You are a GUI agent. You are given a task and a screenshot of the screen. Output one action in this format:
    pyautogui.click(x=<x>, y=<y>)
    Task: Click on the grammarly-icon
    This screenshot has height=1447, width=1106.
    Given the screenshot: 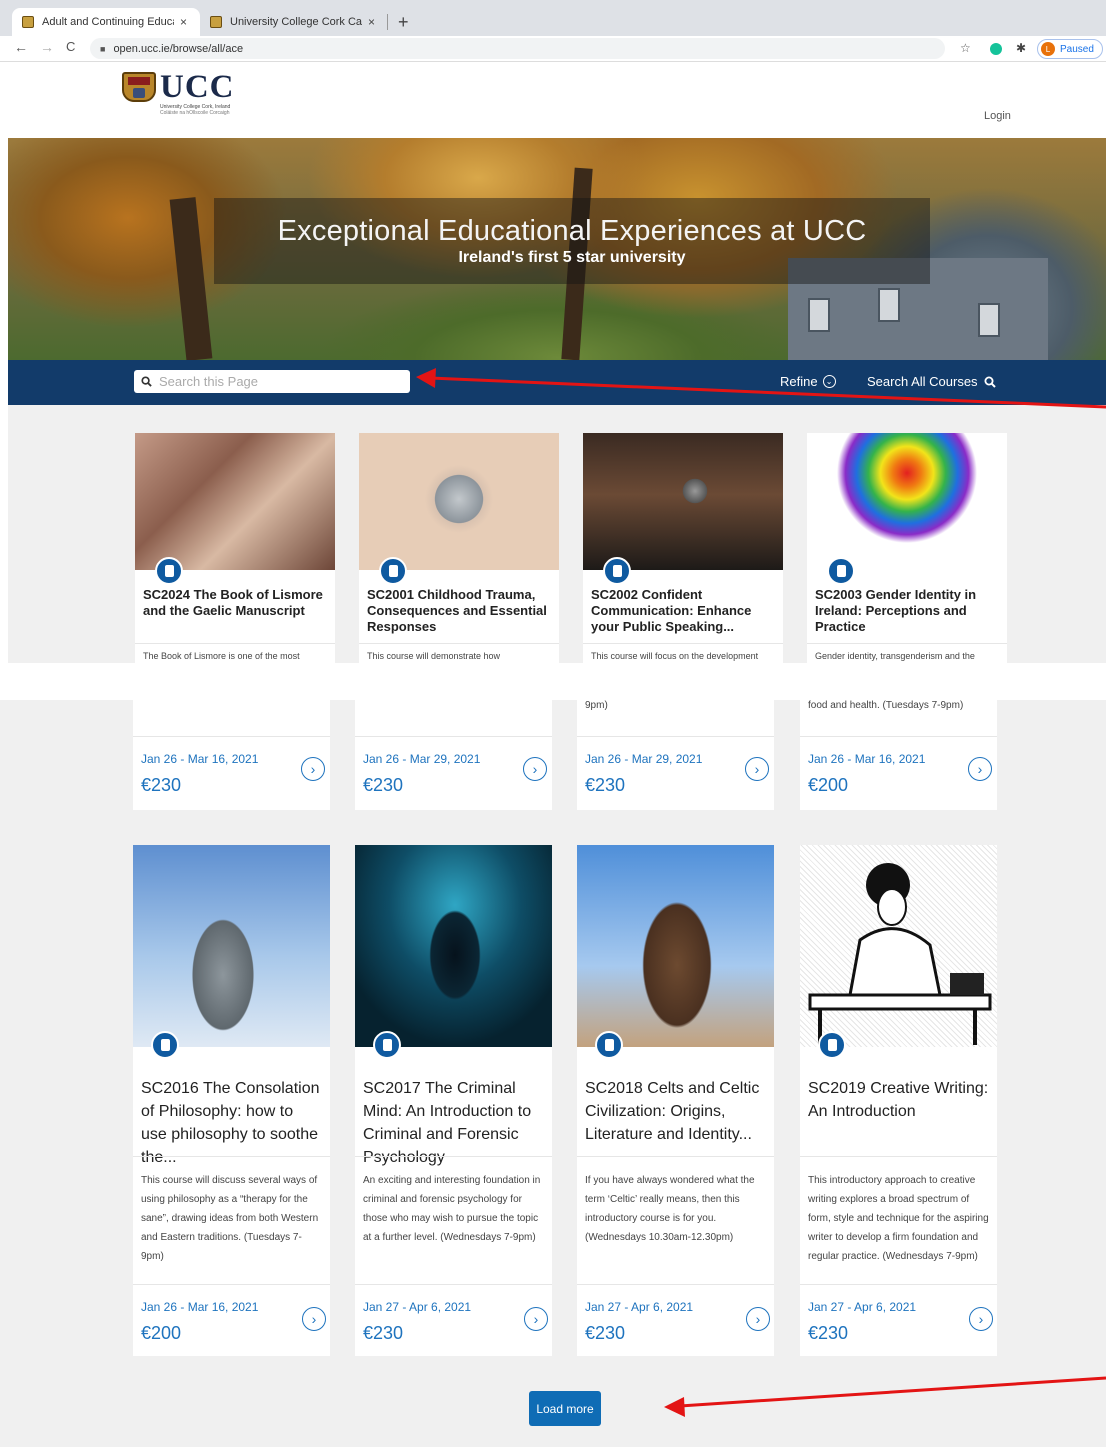 What is the action you would take?
    pyautogui.click(x=996, y=49)
    